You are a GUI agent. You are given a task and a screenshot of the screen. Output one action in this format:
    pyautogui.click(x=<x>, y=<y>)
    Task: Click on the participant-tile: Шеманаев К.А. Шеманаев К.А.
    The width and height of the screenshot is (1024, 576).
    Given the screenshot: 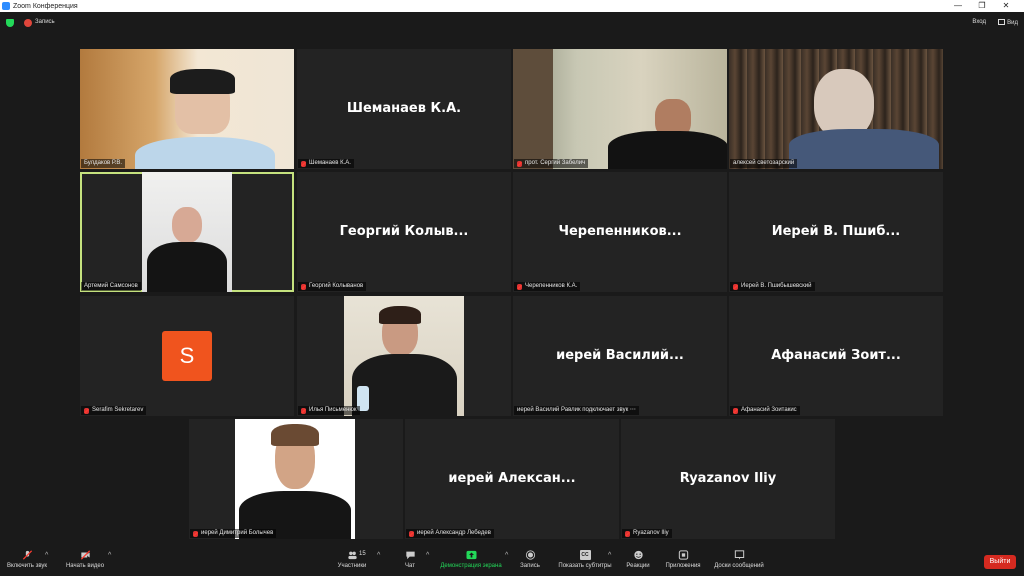 What is the action you would take?
    pyautogui.click(x=404, y=109)
    